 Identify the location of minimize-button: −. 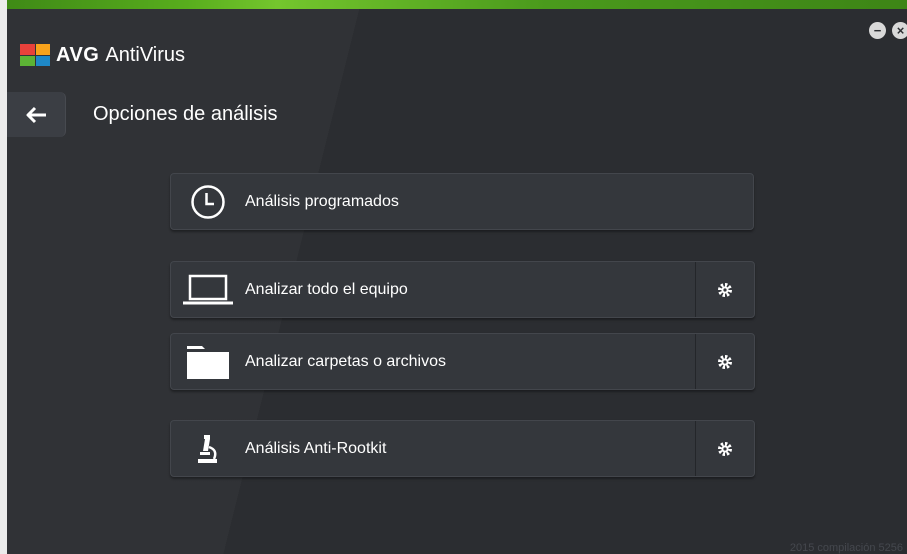
(877, 30).